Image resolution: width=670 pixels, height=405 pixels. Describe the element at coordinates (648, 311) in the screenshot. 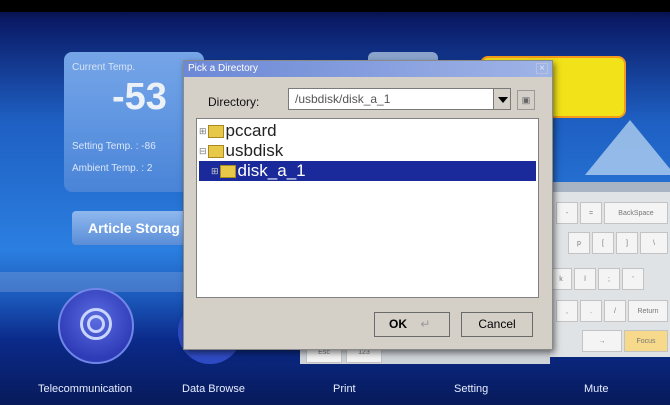

I see `key-return: Return` at that location.